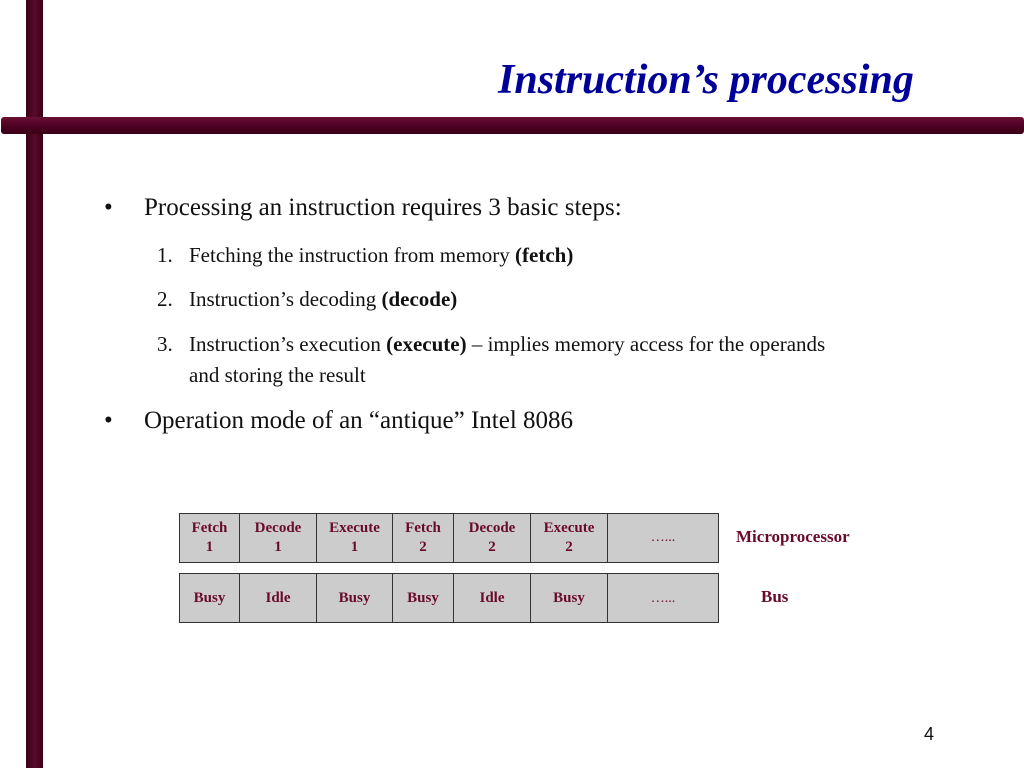 Image resolution: width=1024 pixels, height=768 pixels. Describe the element at coordinates (512, 125) in the screenshot. I see `title-underline-bar` at that location.